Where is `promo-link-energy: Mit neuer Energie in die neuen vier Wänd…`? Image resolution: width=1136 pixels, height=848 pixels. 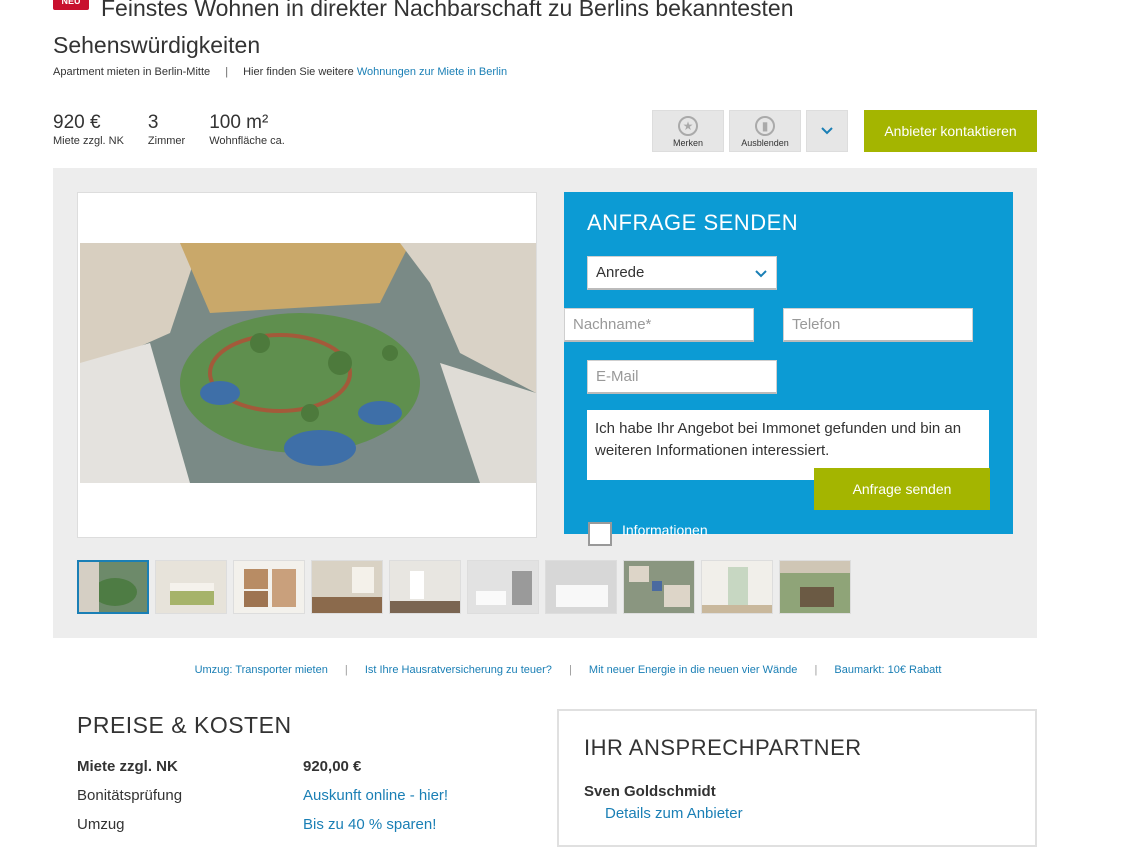 promo-link-energy: Mit neuer Energie in die neuen vier Wänd… is located at coordinates (693, 670).